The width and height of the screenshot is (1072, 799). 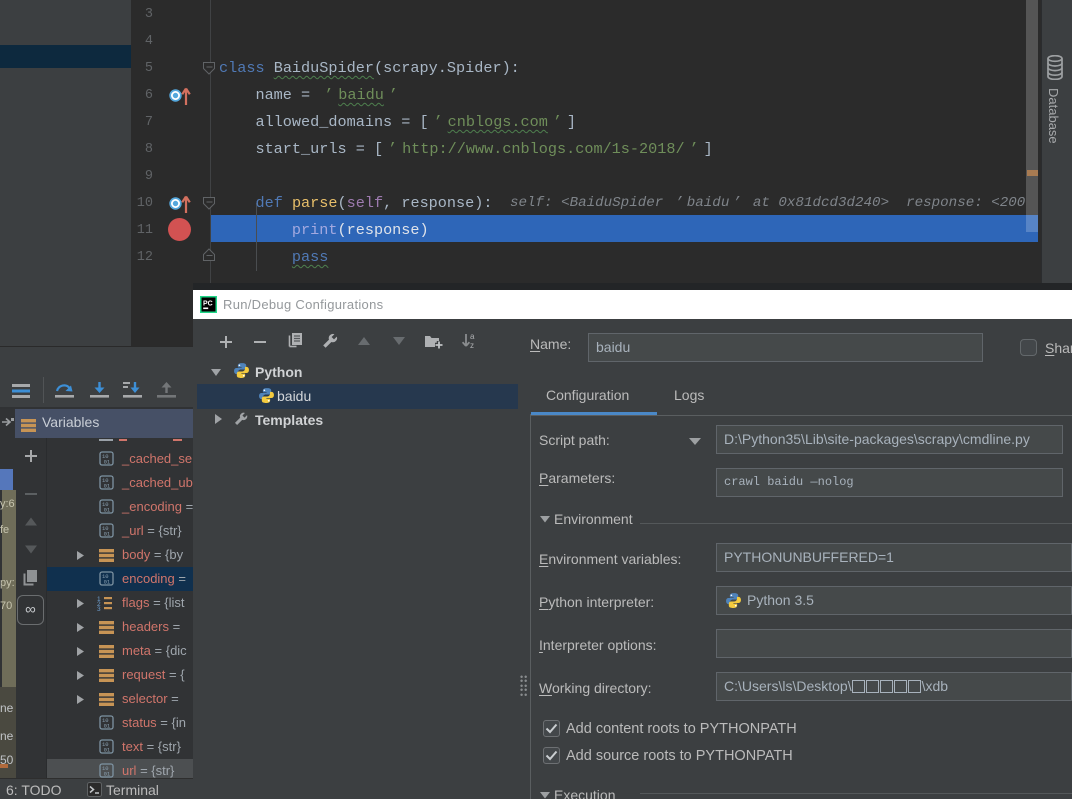 I want to click on svg-text: PC, so click(x=208, y=304).